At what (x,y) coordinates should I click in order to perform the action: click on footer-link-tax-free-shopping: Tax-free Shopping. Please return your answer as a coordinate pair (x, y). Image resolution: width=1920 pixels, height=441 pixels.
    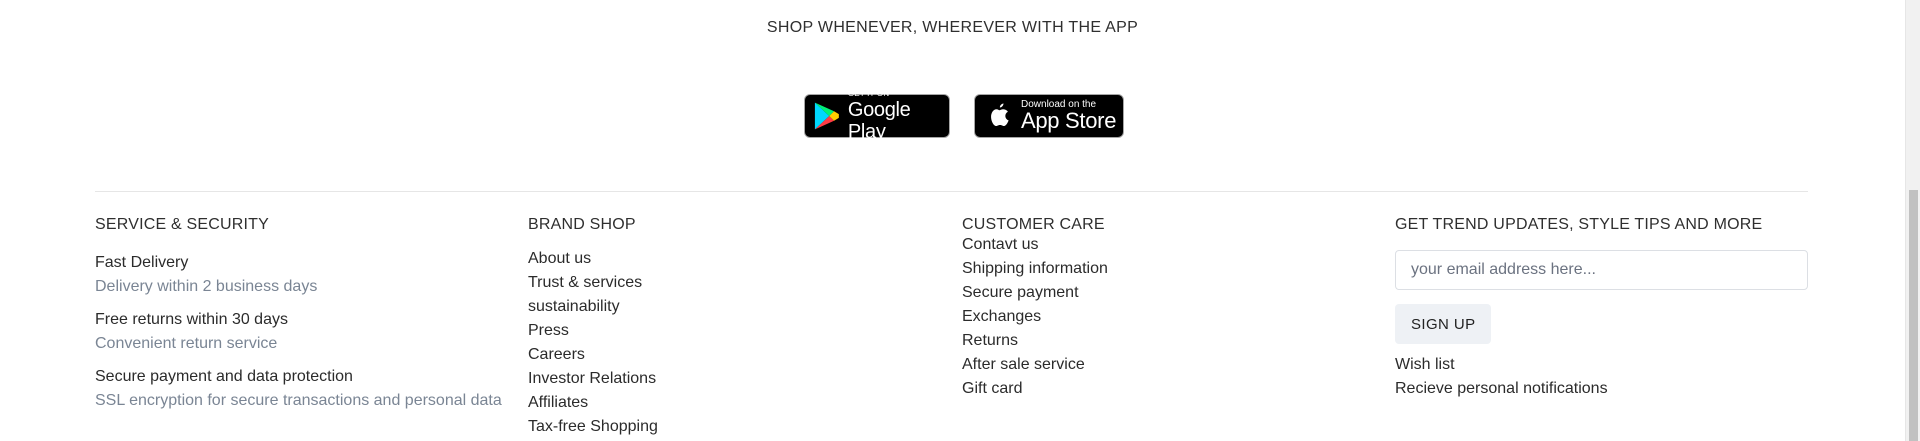
    Looking at the image, I should click on (593, 427).